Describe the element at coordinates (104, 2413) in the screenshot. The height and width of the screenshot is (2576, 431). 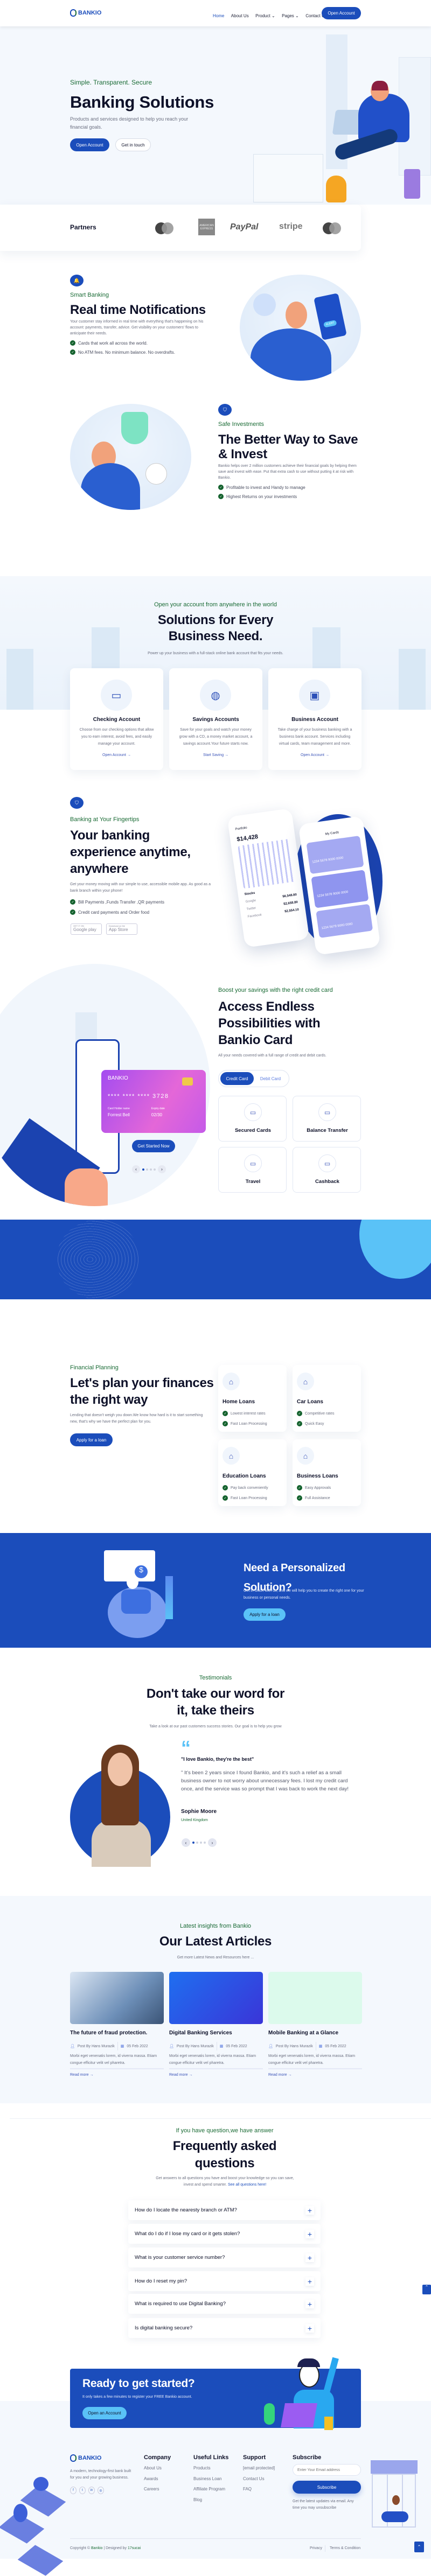
I see `cta-open-account-button: Open an Account` at that location.